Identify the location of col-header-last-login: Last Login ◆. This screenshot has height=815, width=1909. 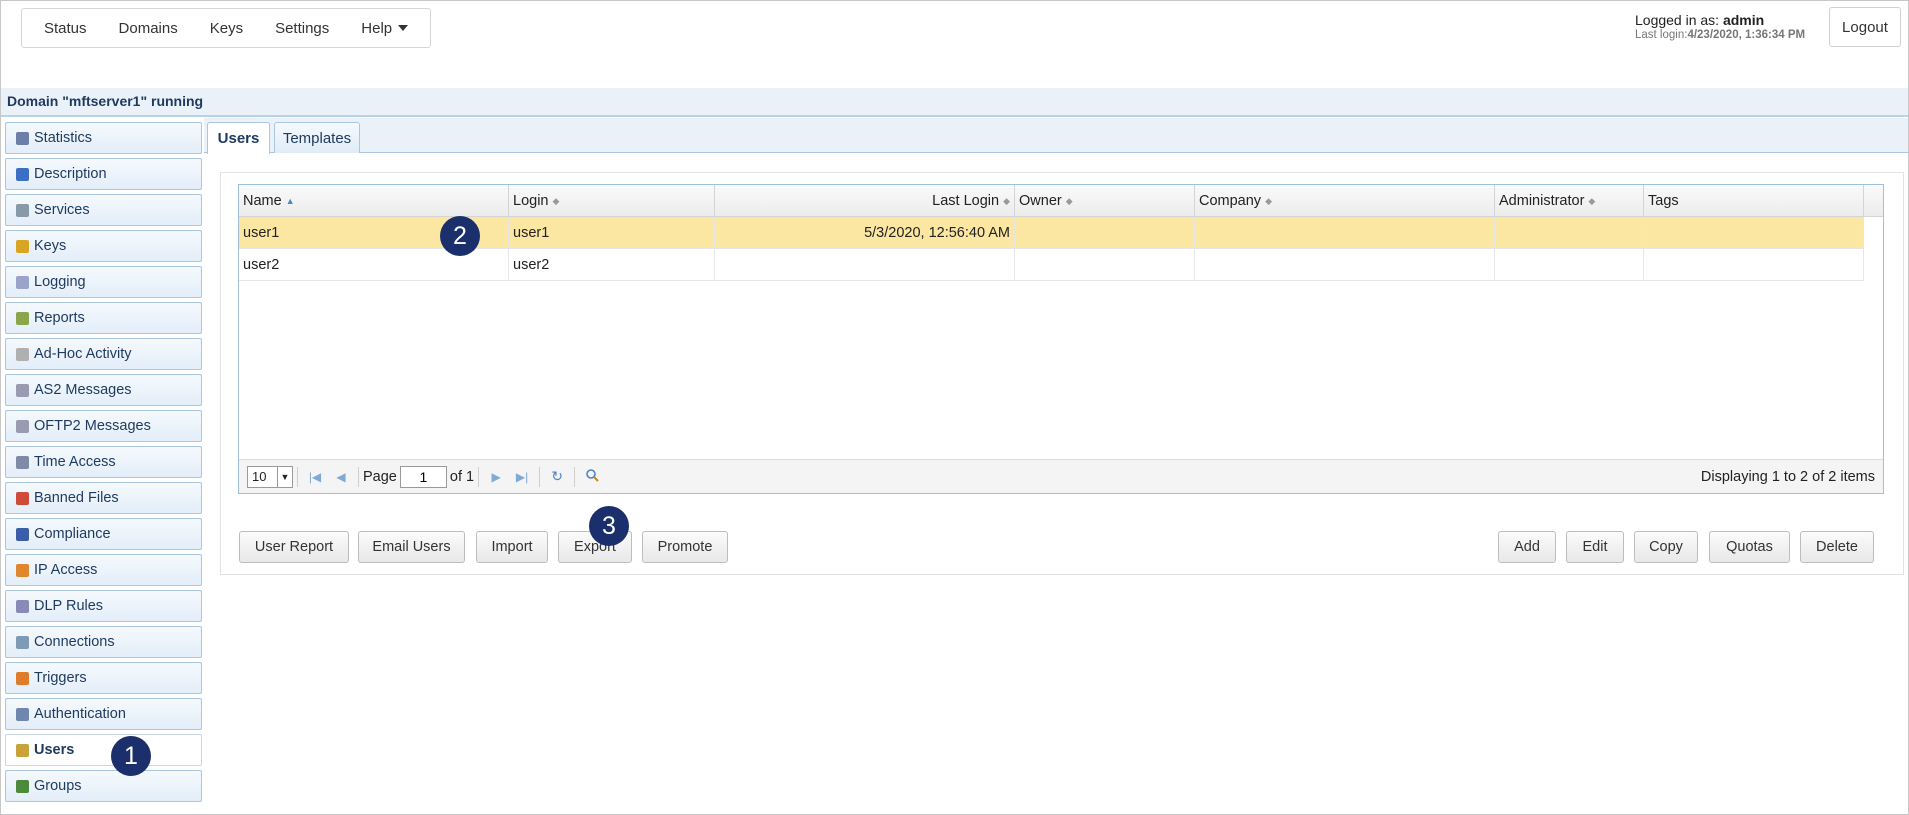
(865, 201).